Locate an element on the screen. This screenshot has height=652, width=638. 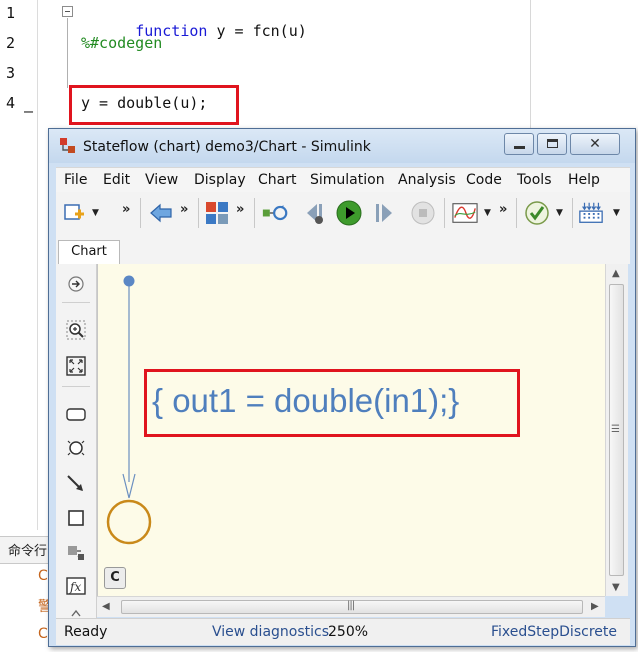
horizontal-grip: ||| is located at coordinates (351, 605).